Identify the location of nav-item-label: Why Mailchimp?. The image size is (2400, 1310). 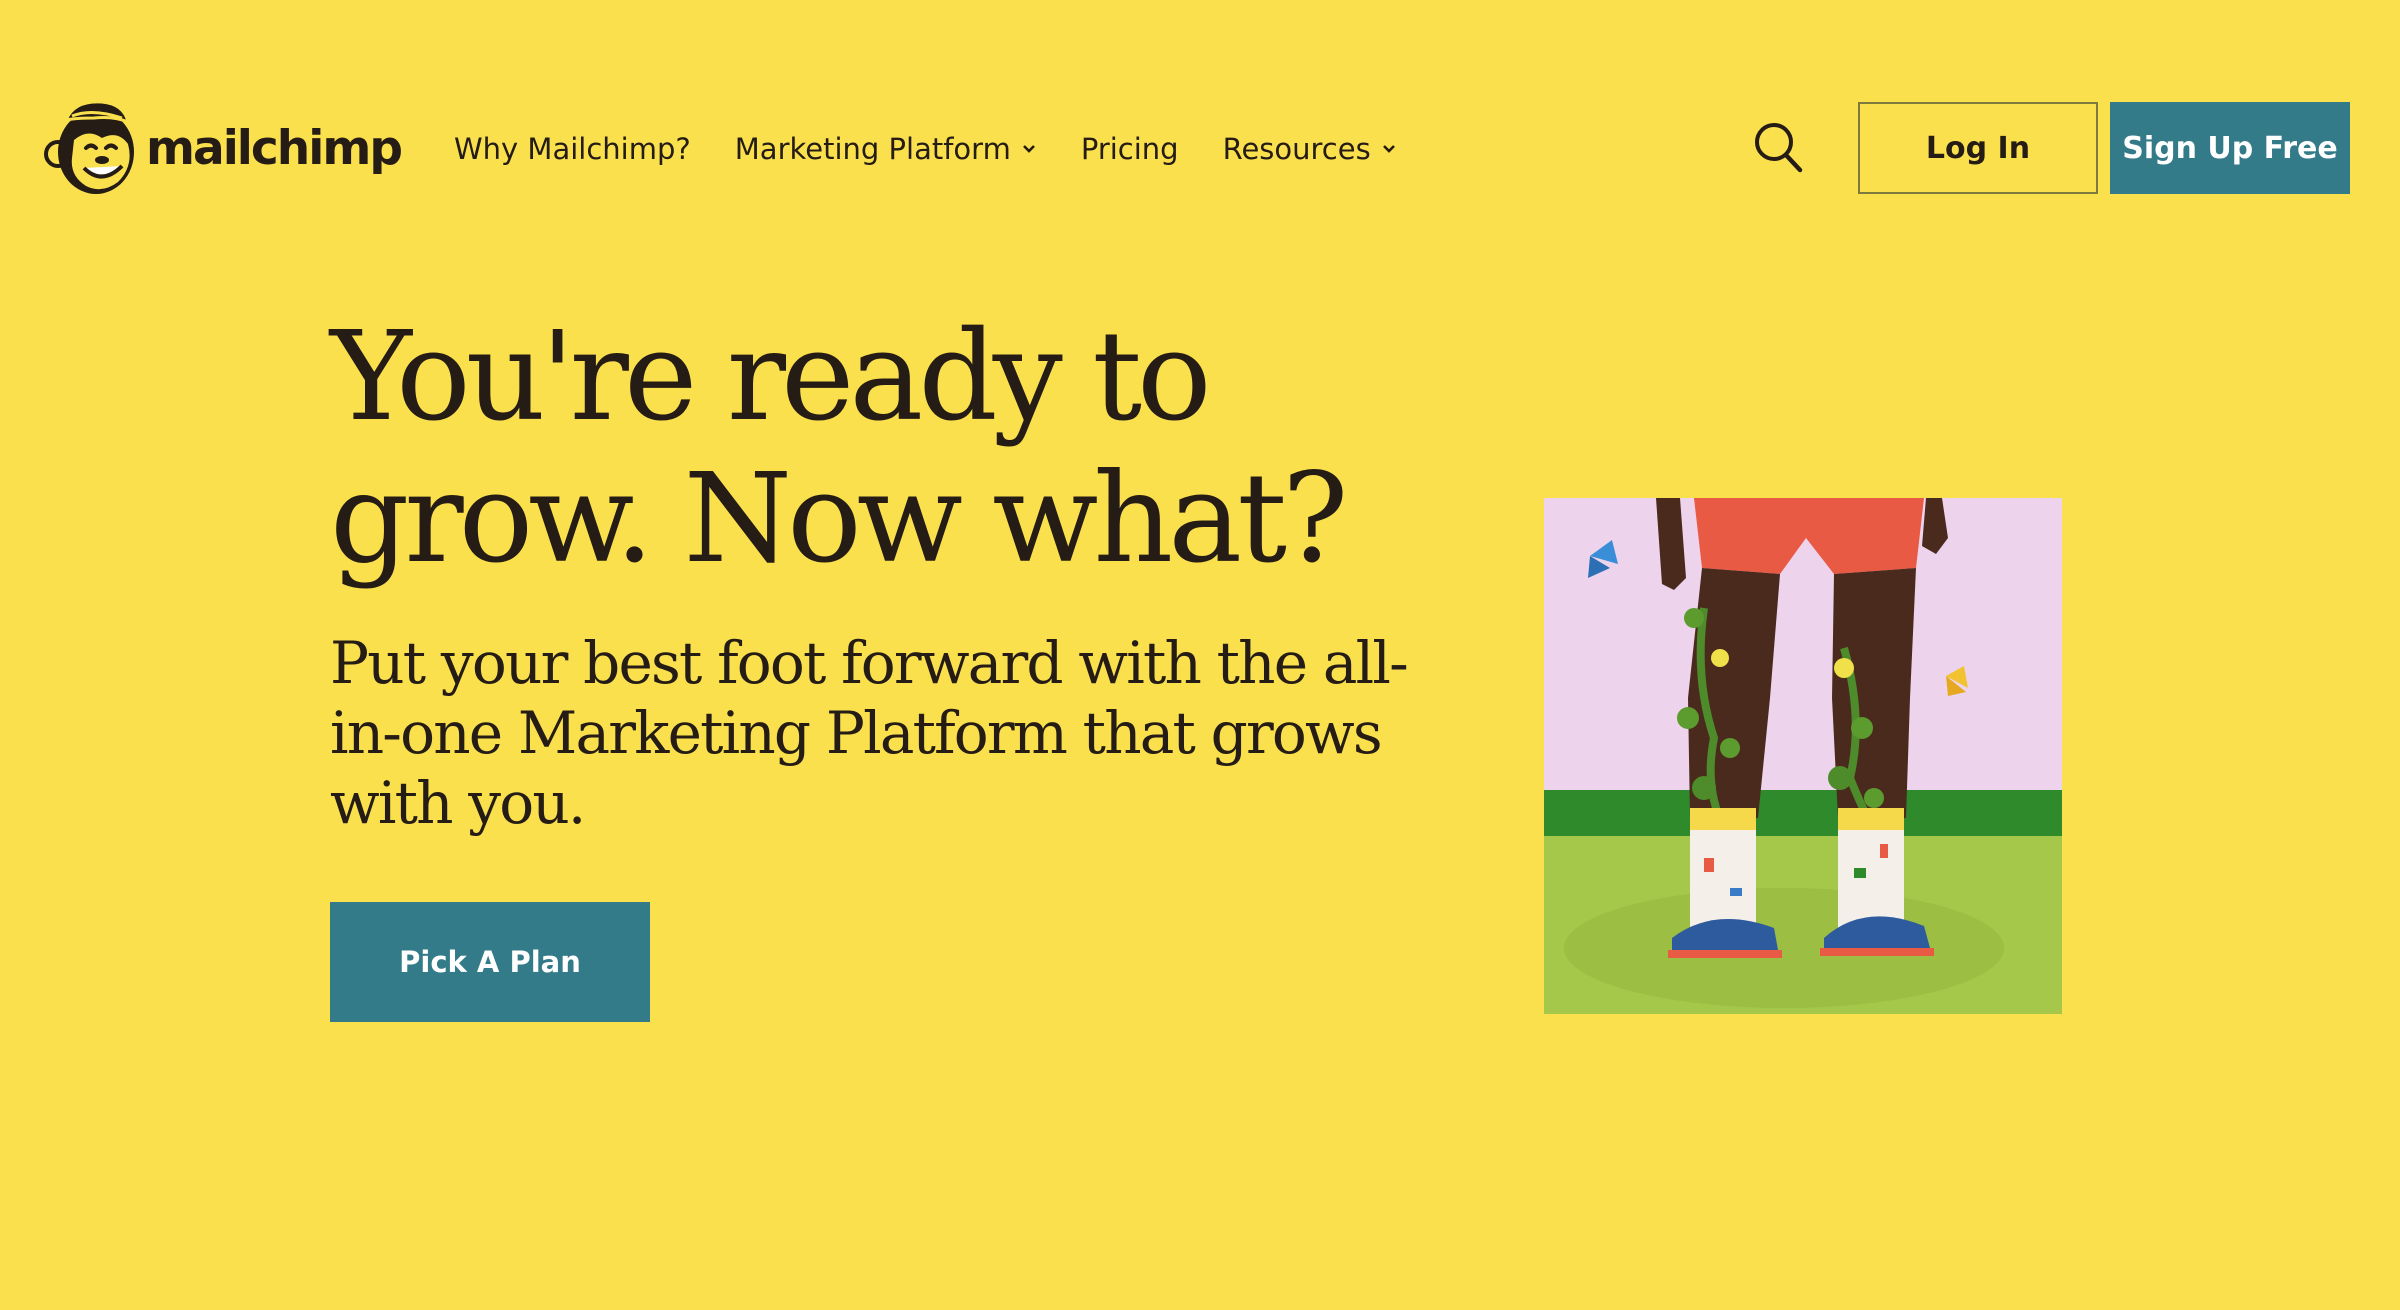
(572, 149).